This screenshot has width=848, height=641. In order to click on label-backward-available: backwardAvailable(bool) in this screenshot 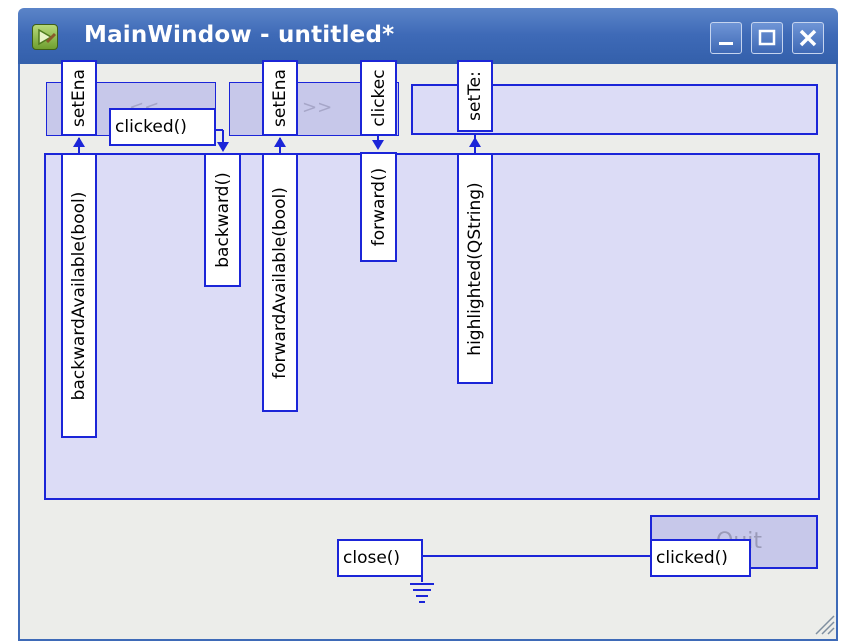, I will do `click(79, 295)`.